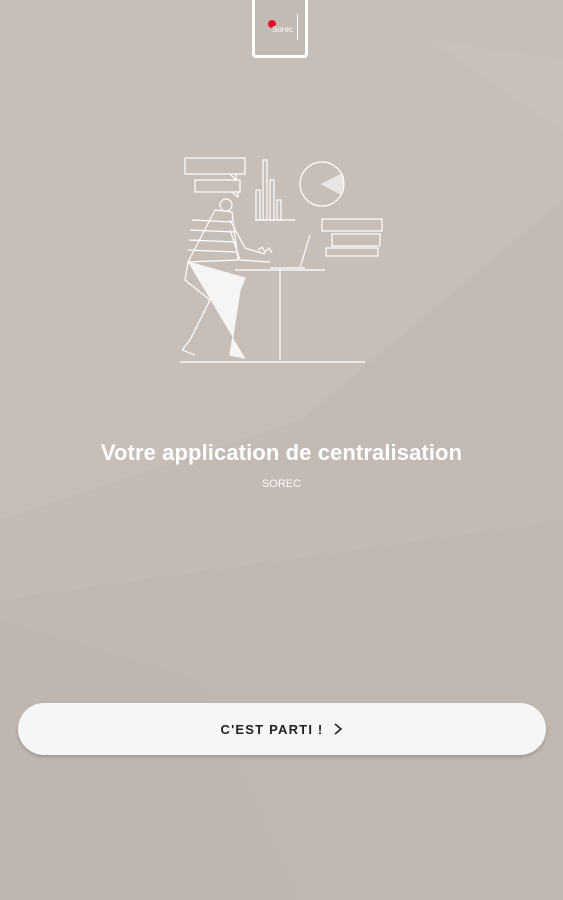 The height and width of the screenshot is (900, 563). I want to click on sorec-logo: Sorec, so click(280, 29).